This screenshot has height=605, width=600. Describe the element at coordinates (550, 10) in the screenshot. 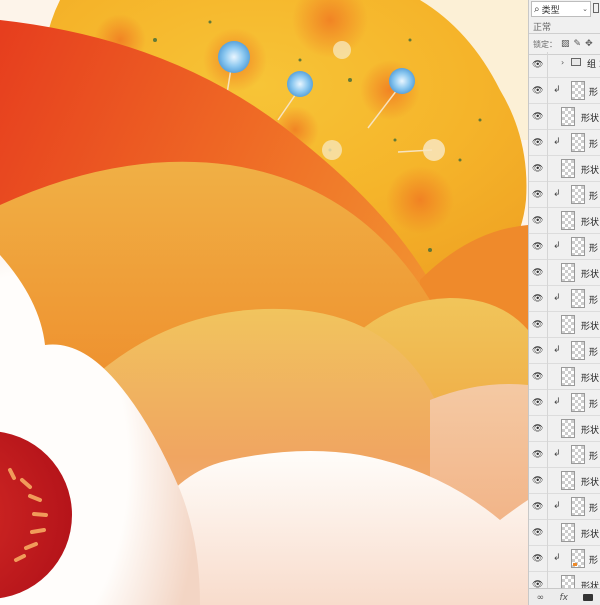

I see `filter-kind-label: 类型` at that location.